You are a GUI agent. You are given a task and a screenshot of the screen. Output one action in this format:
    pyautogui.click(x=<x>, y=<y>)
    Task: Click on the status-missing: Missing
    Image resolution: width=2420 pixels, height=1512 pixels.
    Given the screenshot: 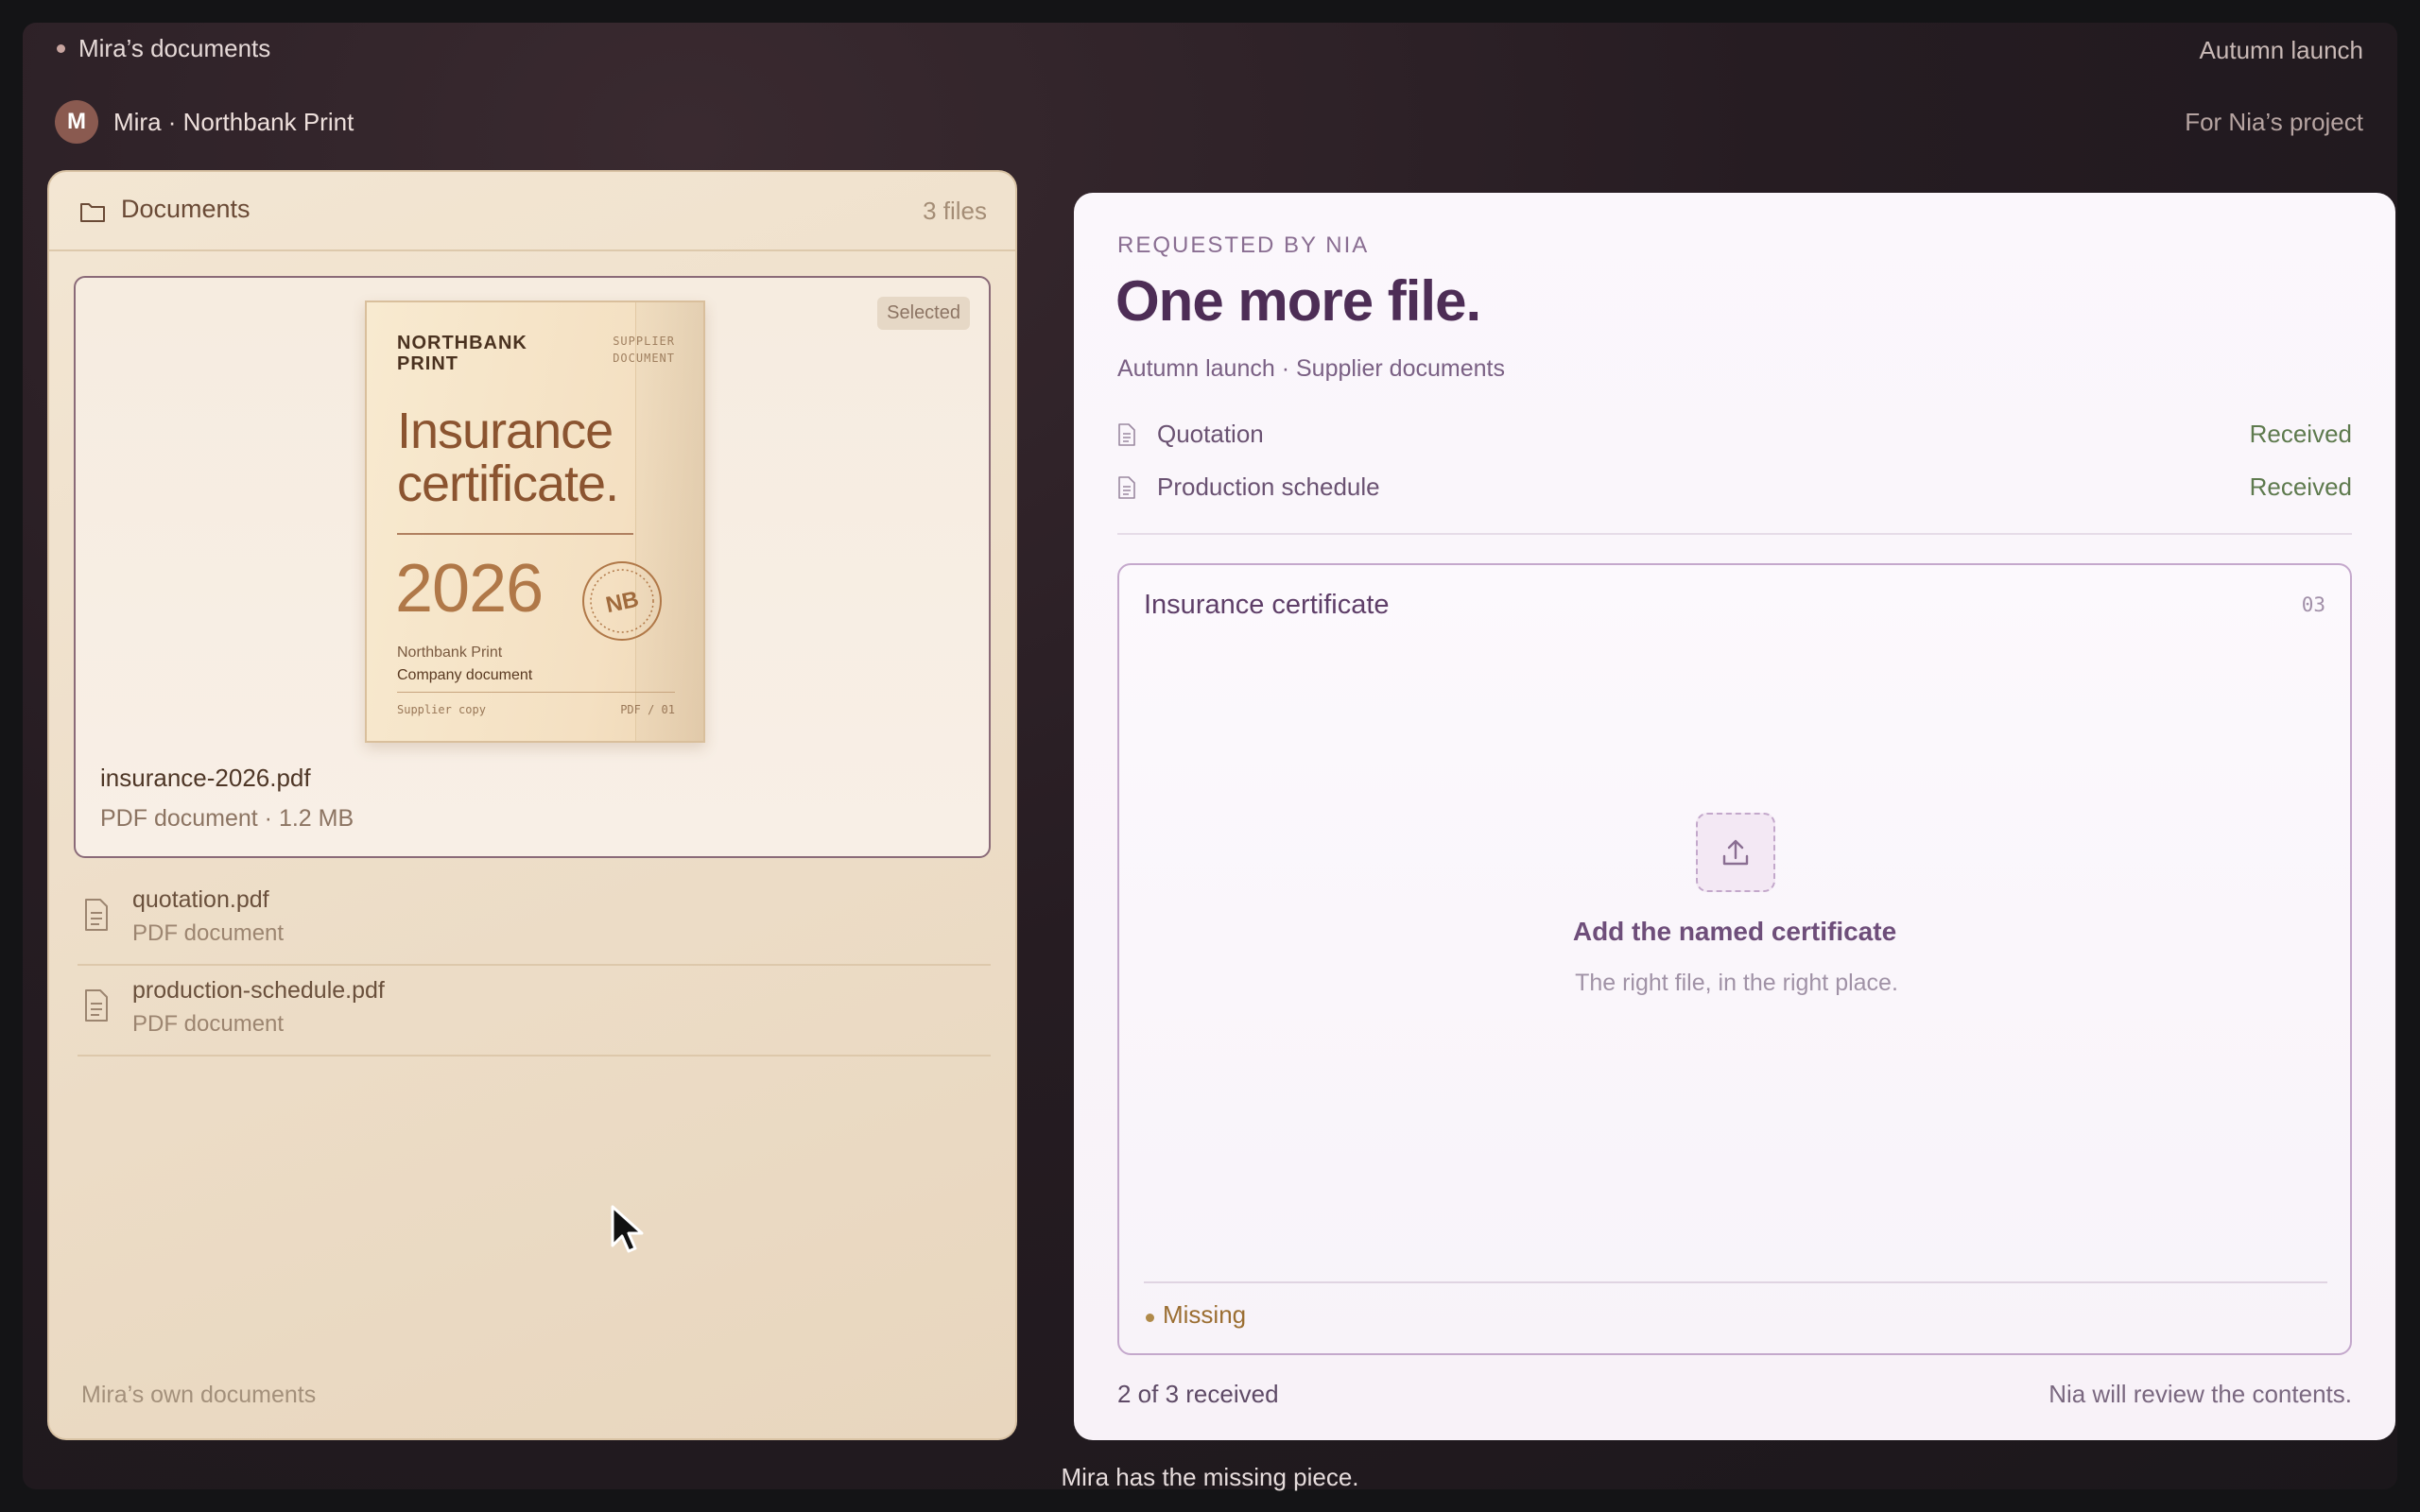 What is the action you would take?
    pyautogui.click(x=1205, y=1314)
    